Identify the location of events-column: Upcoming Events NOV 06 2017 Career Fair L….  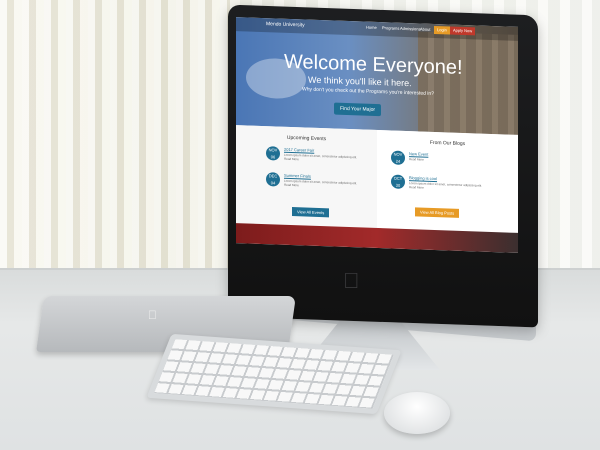
(306, 176).